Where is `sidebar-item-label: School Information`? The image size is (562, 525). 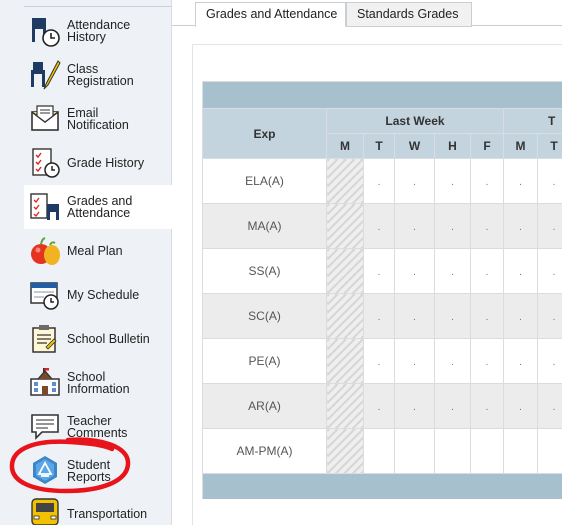
sidebar-item-label: School Information is located at coordinates (98, 382).